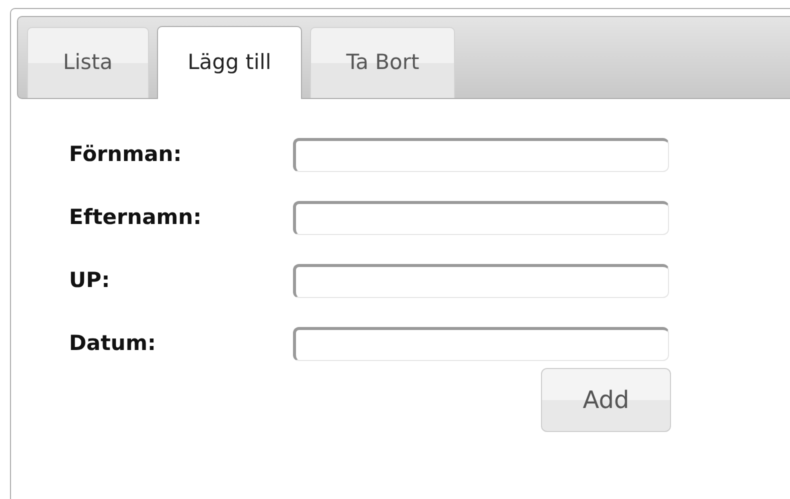  I want to click on field-label: Efternamn:, so click(135, 218).